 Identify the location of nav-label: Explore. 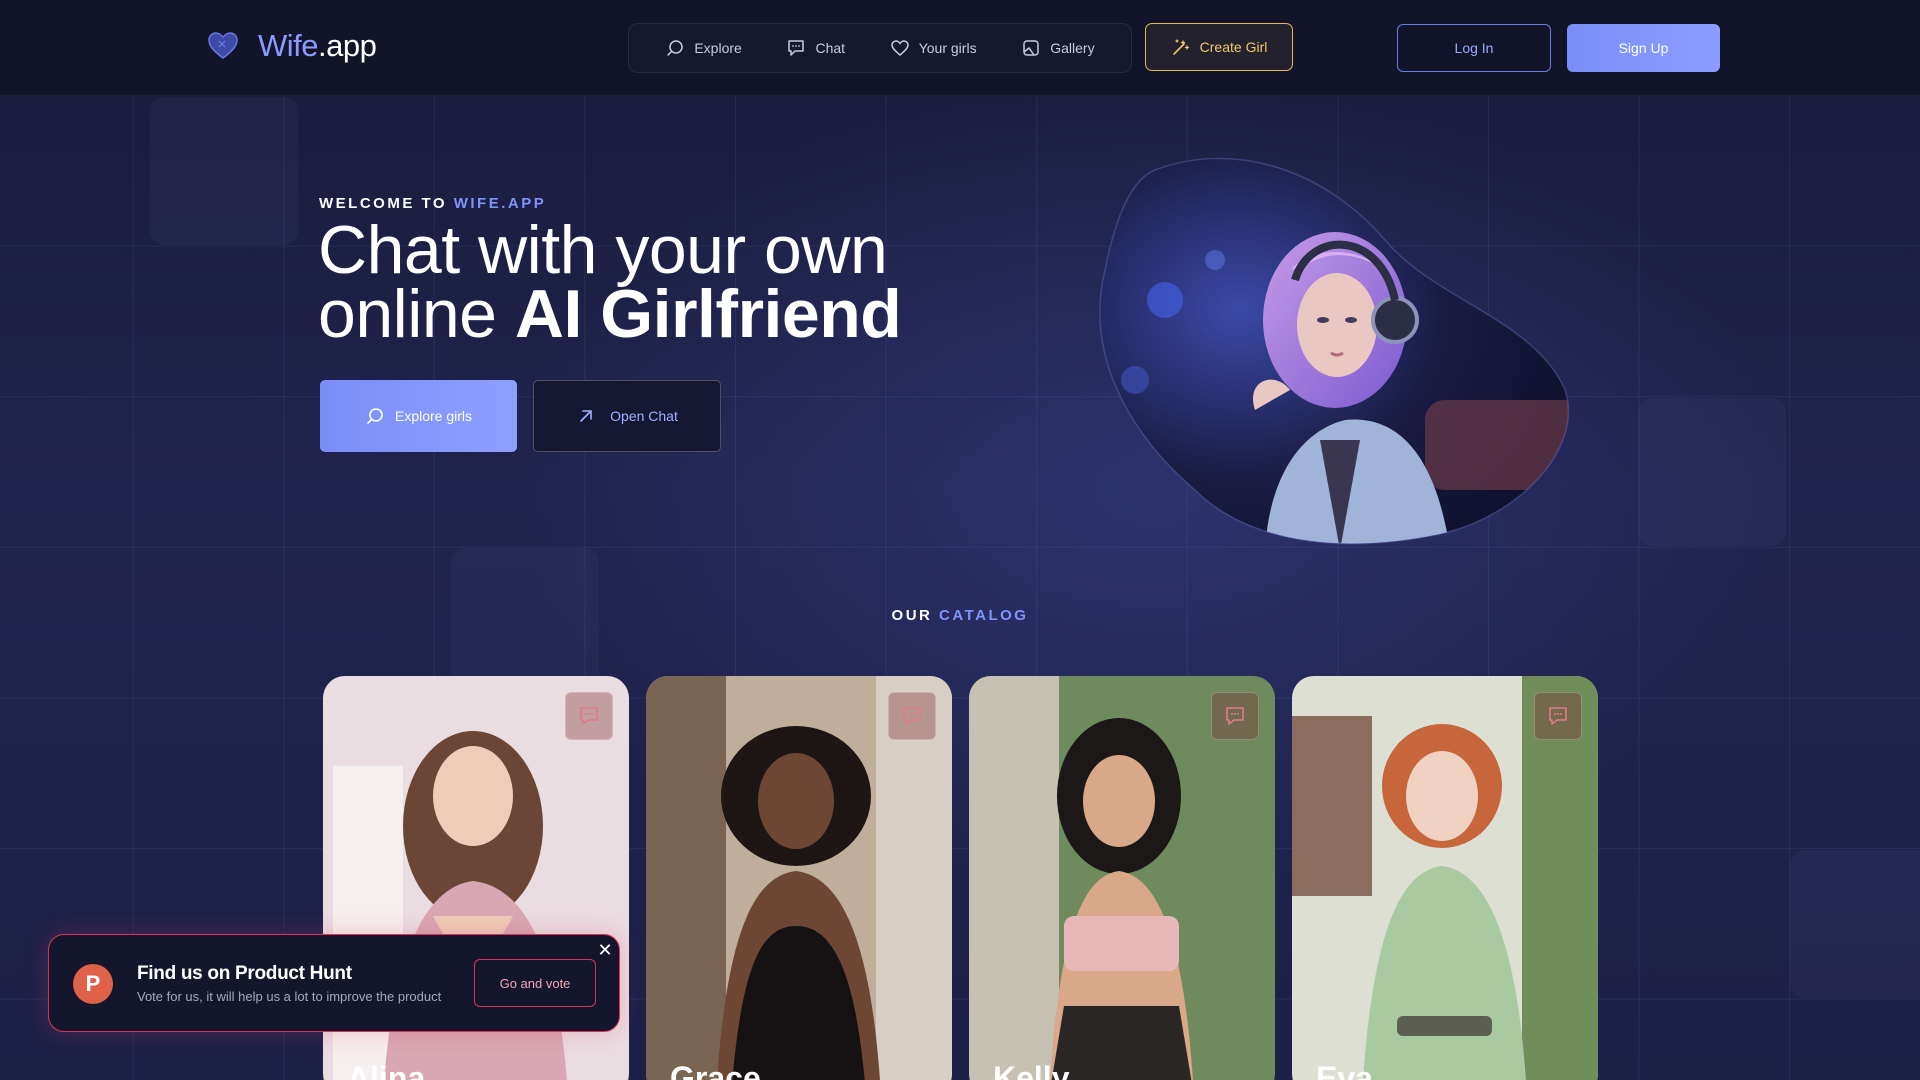
(718, 48).